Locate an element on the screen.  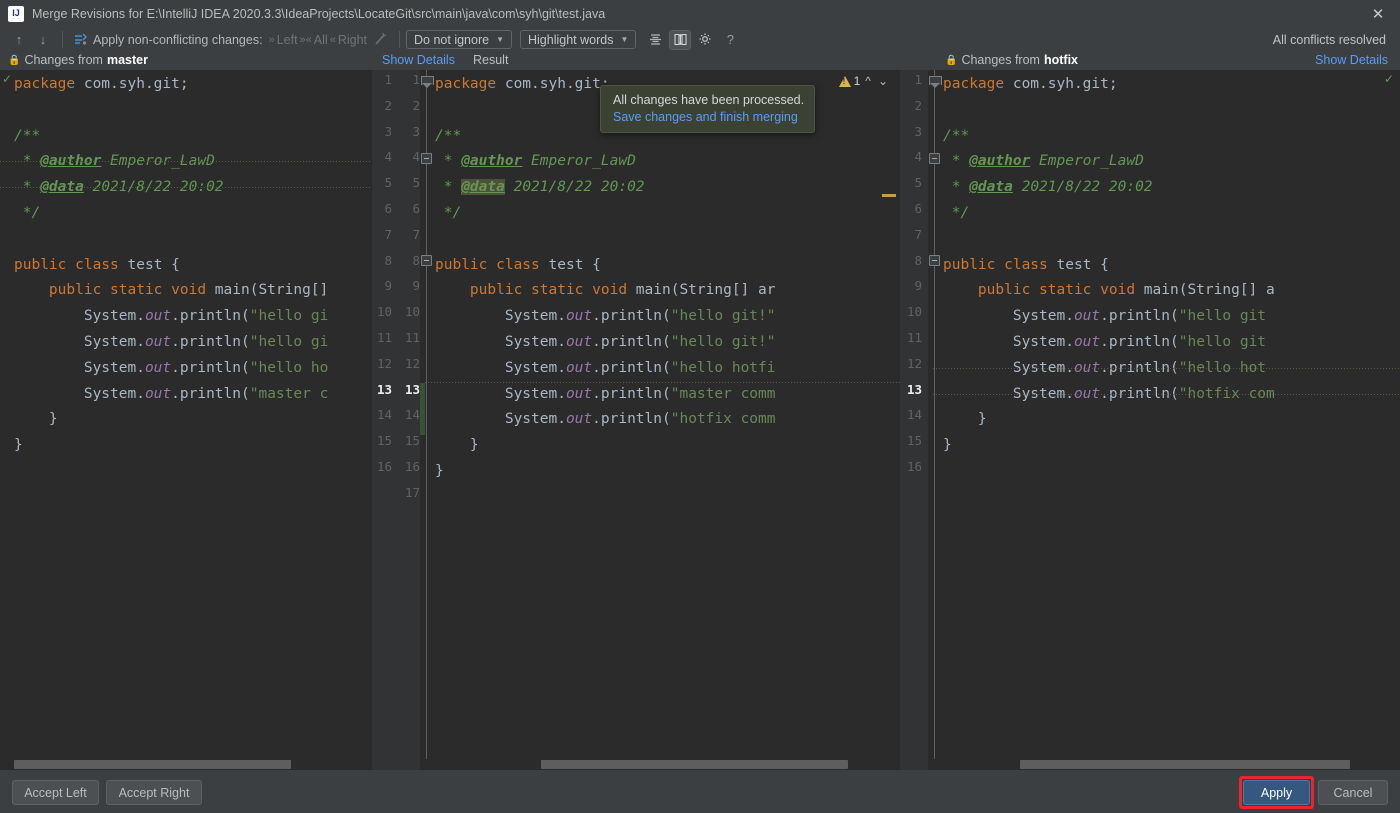
cancel-button: Cancel is located at coordinates (1353, 792).